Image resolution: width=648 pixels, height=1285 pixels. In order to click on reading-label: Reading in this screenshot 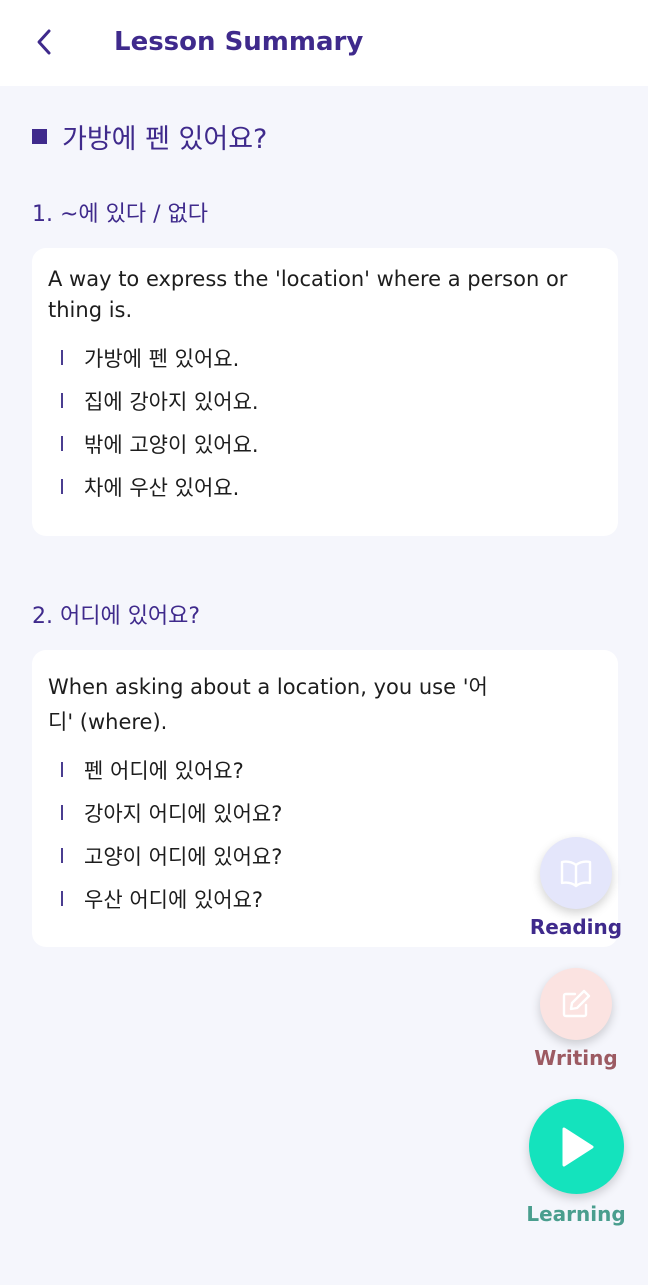, I will do `click(576, 927)`.